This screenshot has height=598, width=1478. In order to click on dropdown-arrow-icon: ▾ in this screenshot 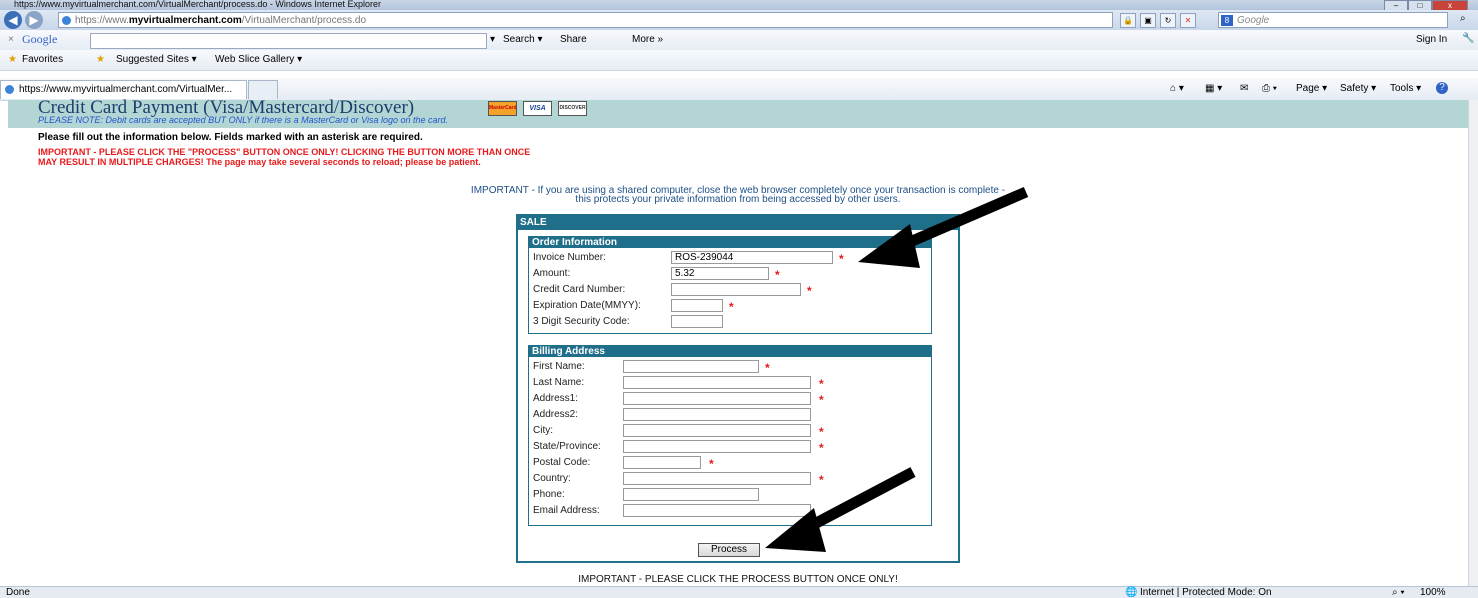, I will do `click(492, 39)`.